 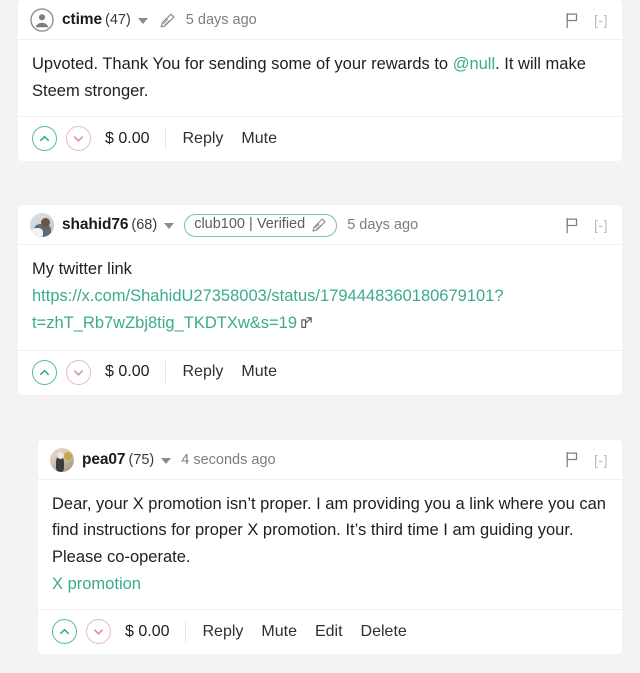 I want to click on external-link-icon, so click(x=306, y=324).